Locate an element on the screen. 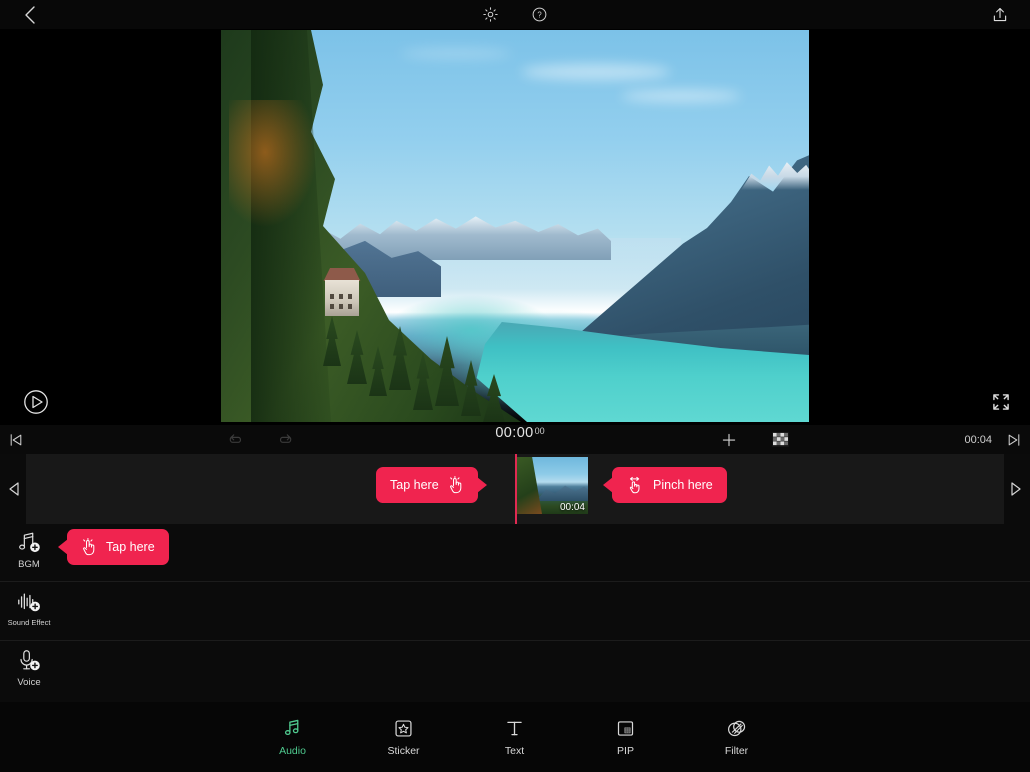 This screenshot has height=772, width=1030. autumn-foliage is located at coordinates (274, 165).